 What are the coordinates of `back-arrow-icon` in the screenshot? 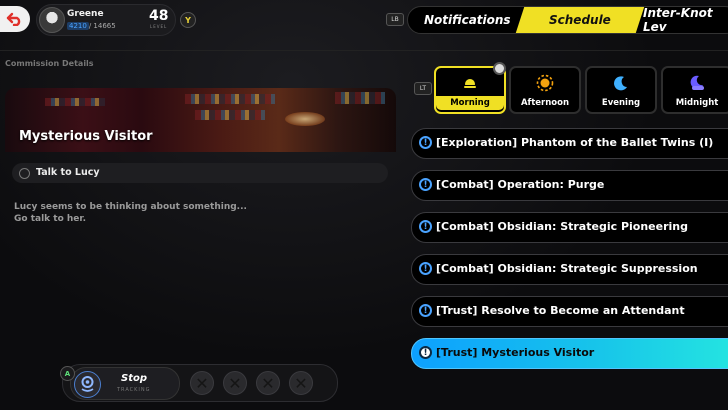 It's located at (13, 19).